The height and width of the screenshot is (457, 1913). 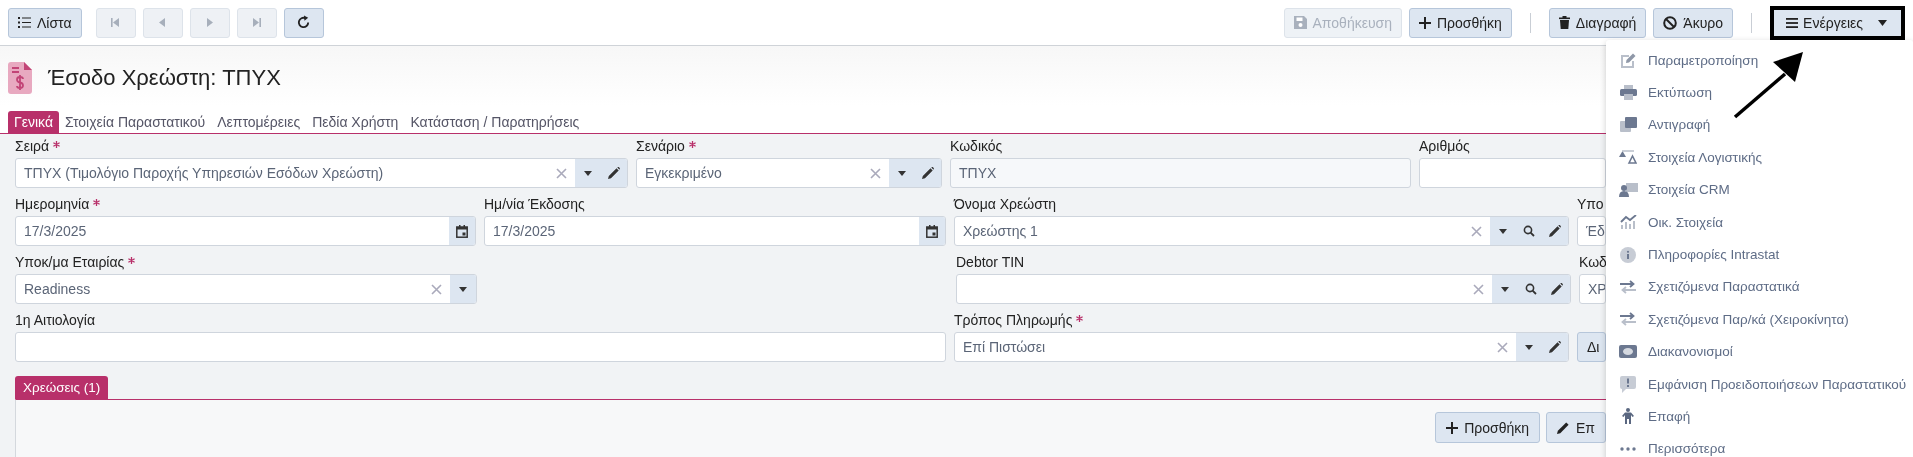 What do you see at coordinates (1576, 427) in the screenshot?
I see `edit-button: Επ` at bounding box center [1576, 427].